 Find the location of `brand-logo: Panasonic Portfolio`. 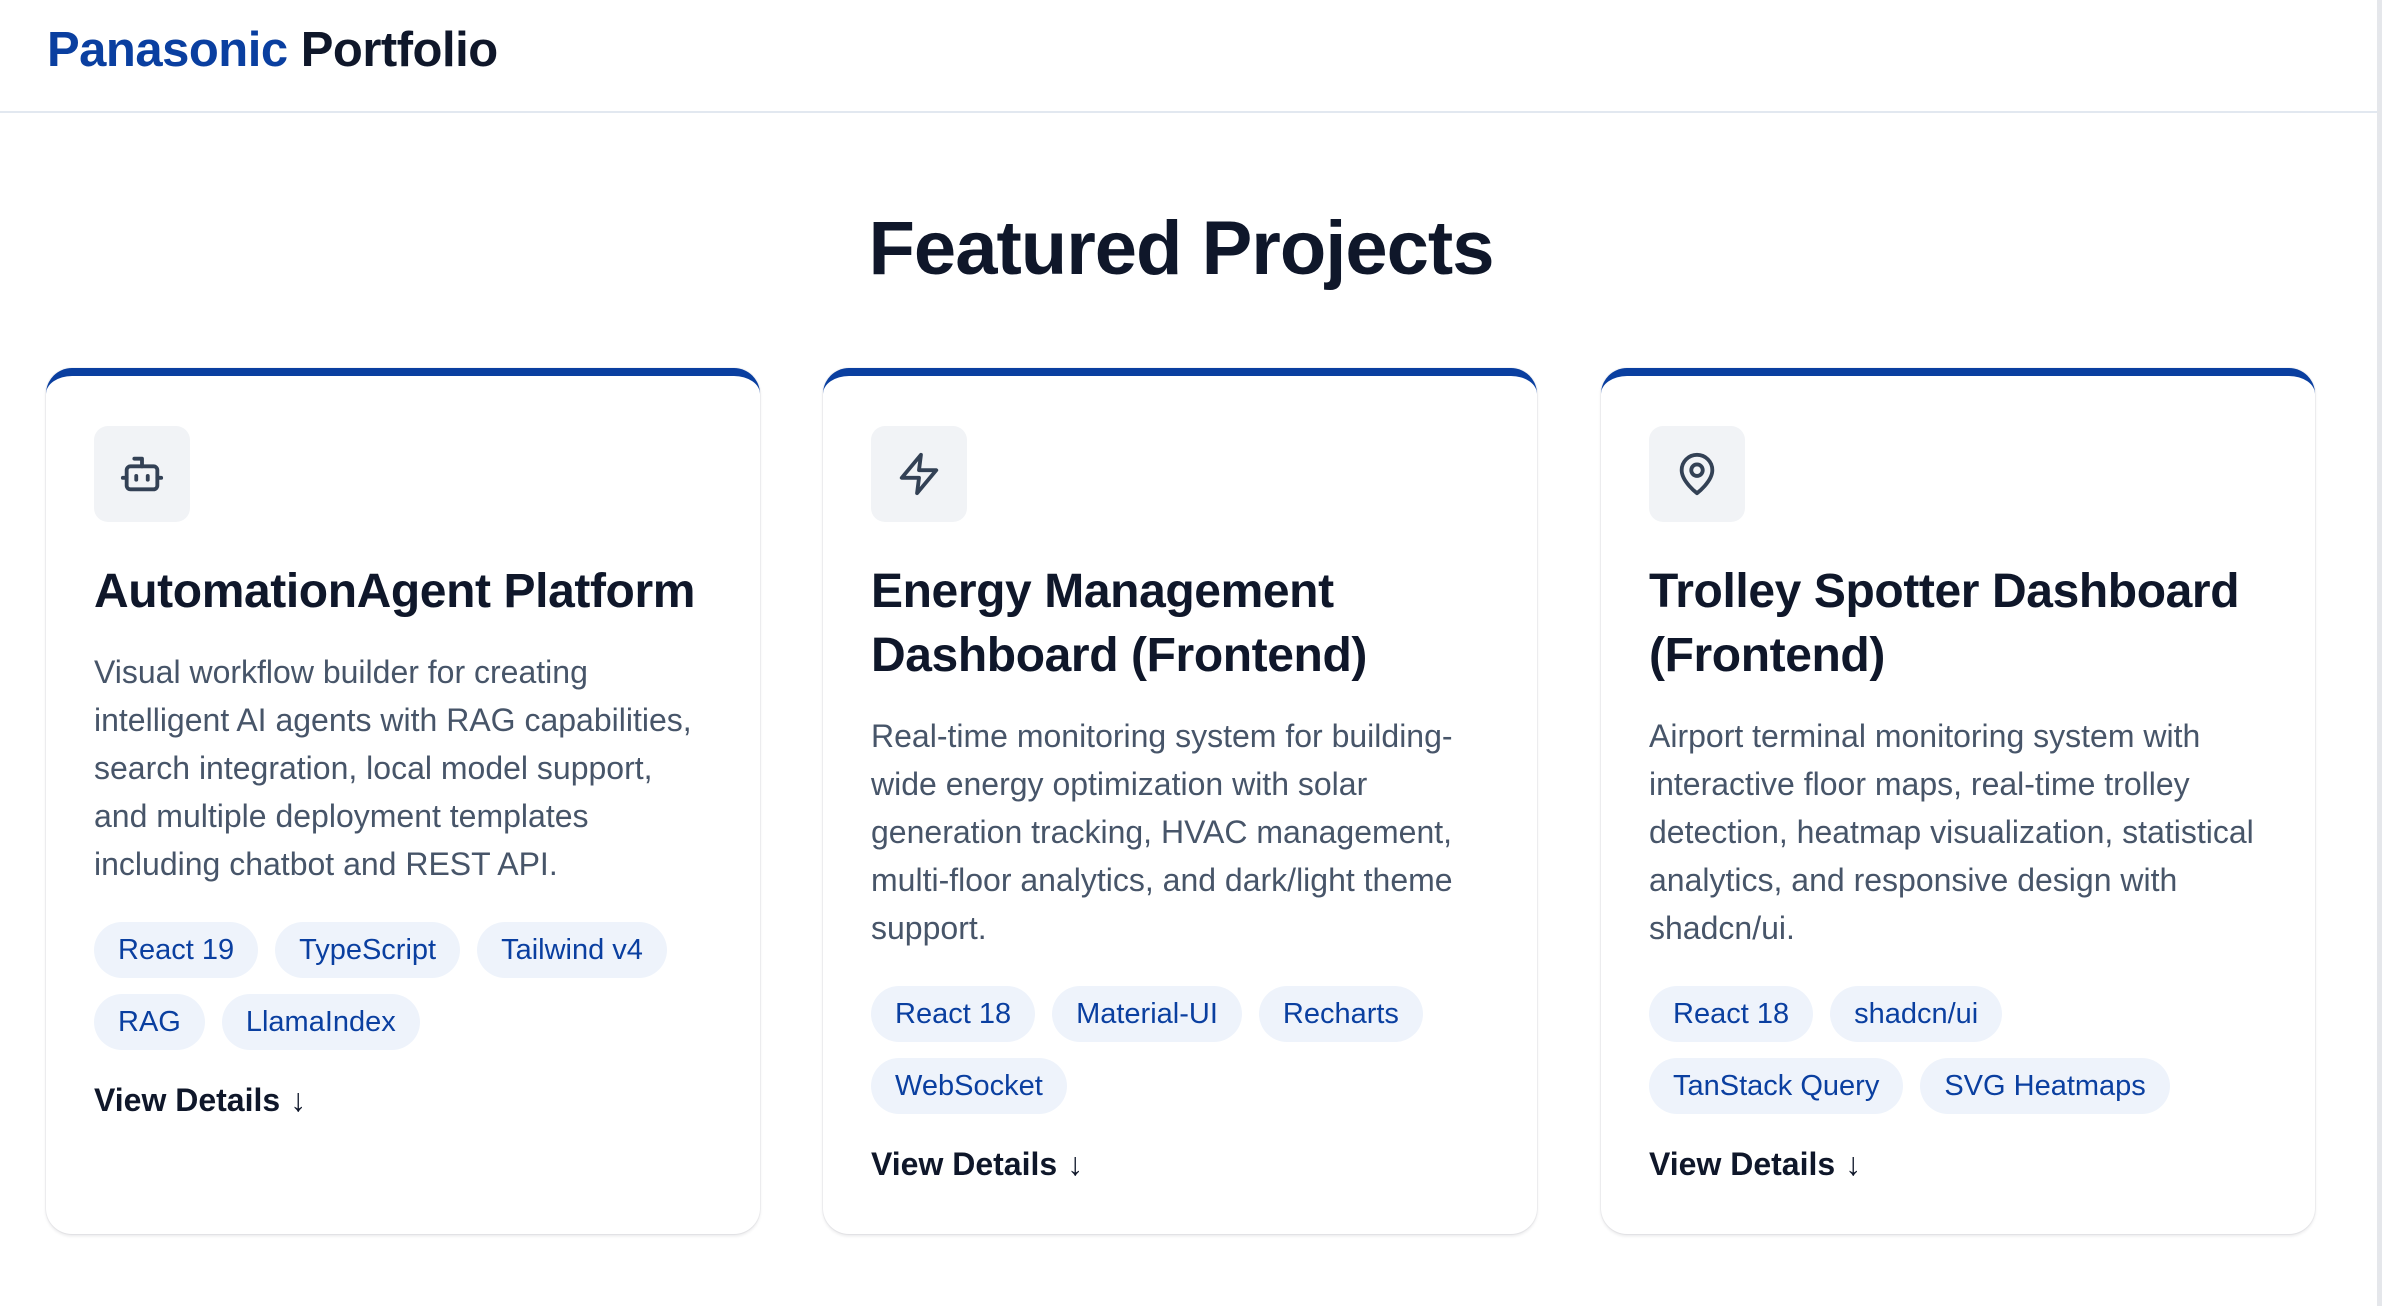

brand-logo: Panasonic Portfolio is located at coordinates (272, 50).